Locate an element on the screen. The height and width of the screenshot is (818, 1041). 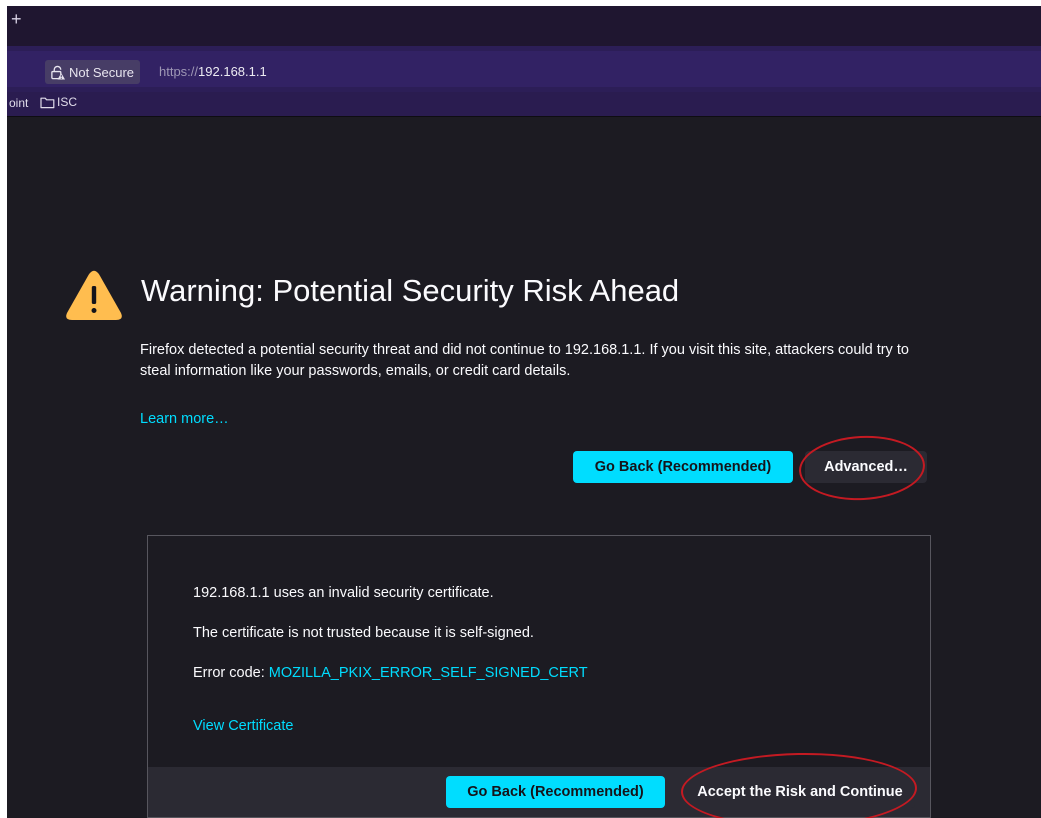
bookmark-folder-isc: ISC is located at coordinates (58, 102).